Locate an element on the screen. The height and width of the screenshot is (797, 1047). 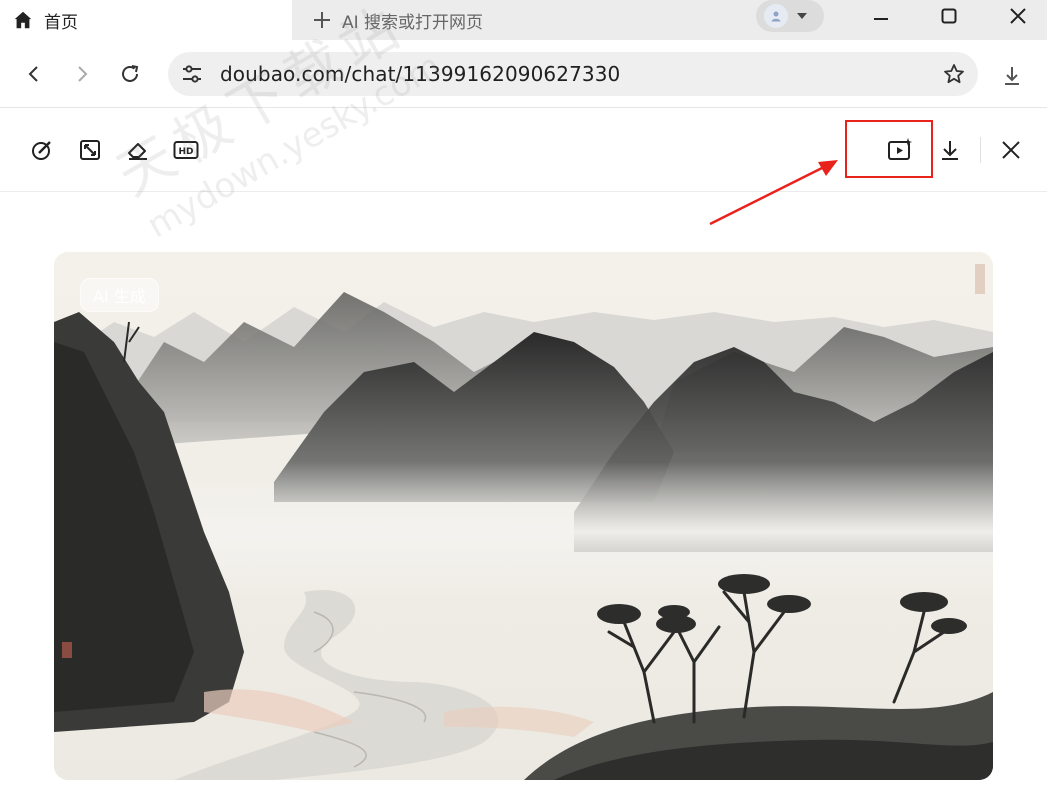
ai-generated-badge: AI 生成 is located at coordinates (119, 295).